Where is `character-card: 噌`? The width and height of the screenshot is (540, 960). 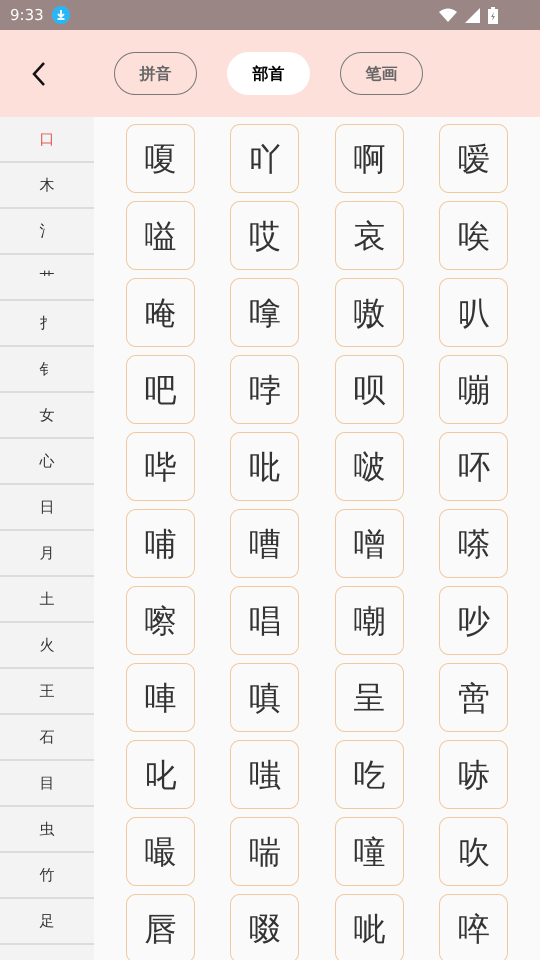
character-card: 噌 is located at coordinates (369, 543).